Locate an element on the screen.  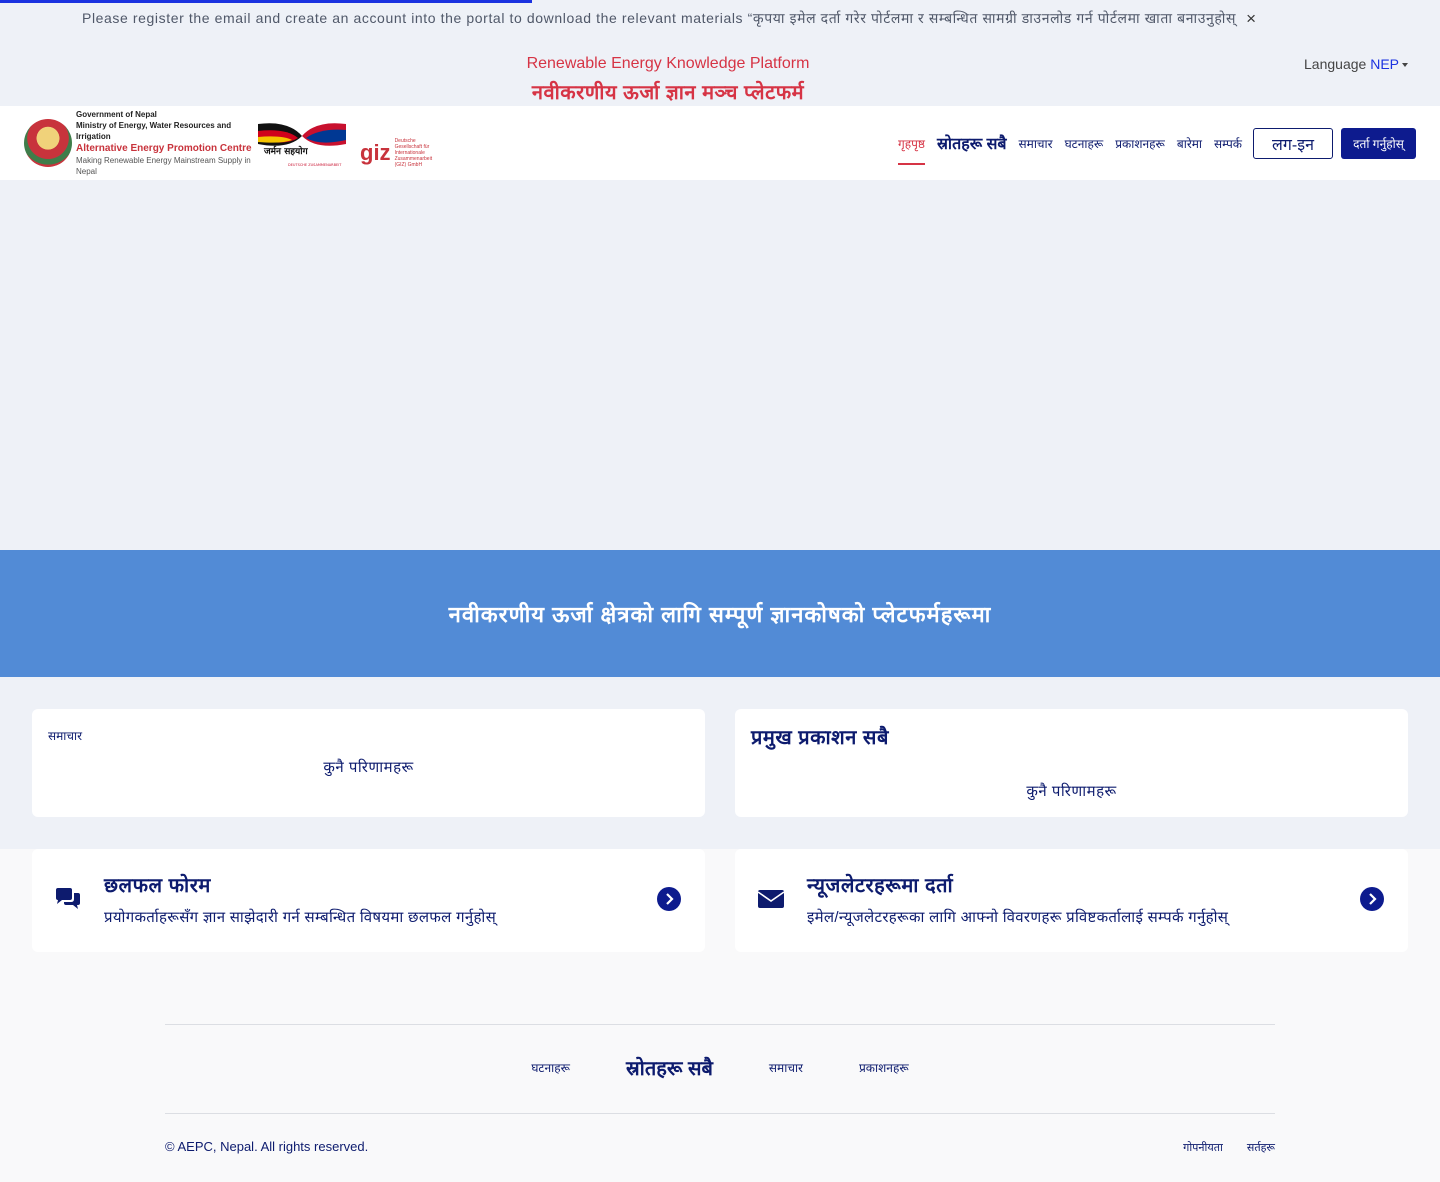
aepc-name: Alternative Energy Promotion Centre is located at coordinates (164, 148).